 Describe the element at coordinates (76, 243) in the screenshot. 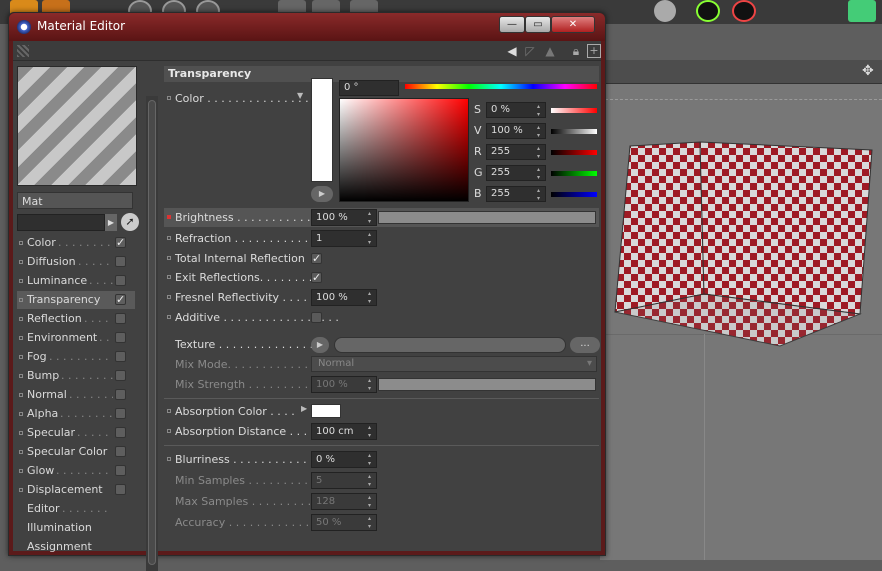

I see `channel-item: Color. . . . . . . . . .✓` at that location.